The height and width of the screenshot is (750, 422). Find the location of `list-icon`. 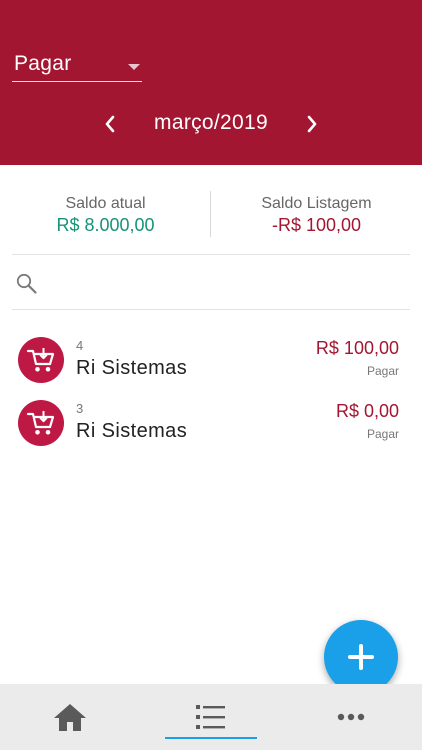

list-icon is located at coordinates (210, 717).